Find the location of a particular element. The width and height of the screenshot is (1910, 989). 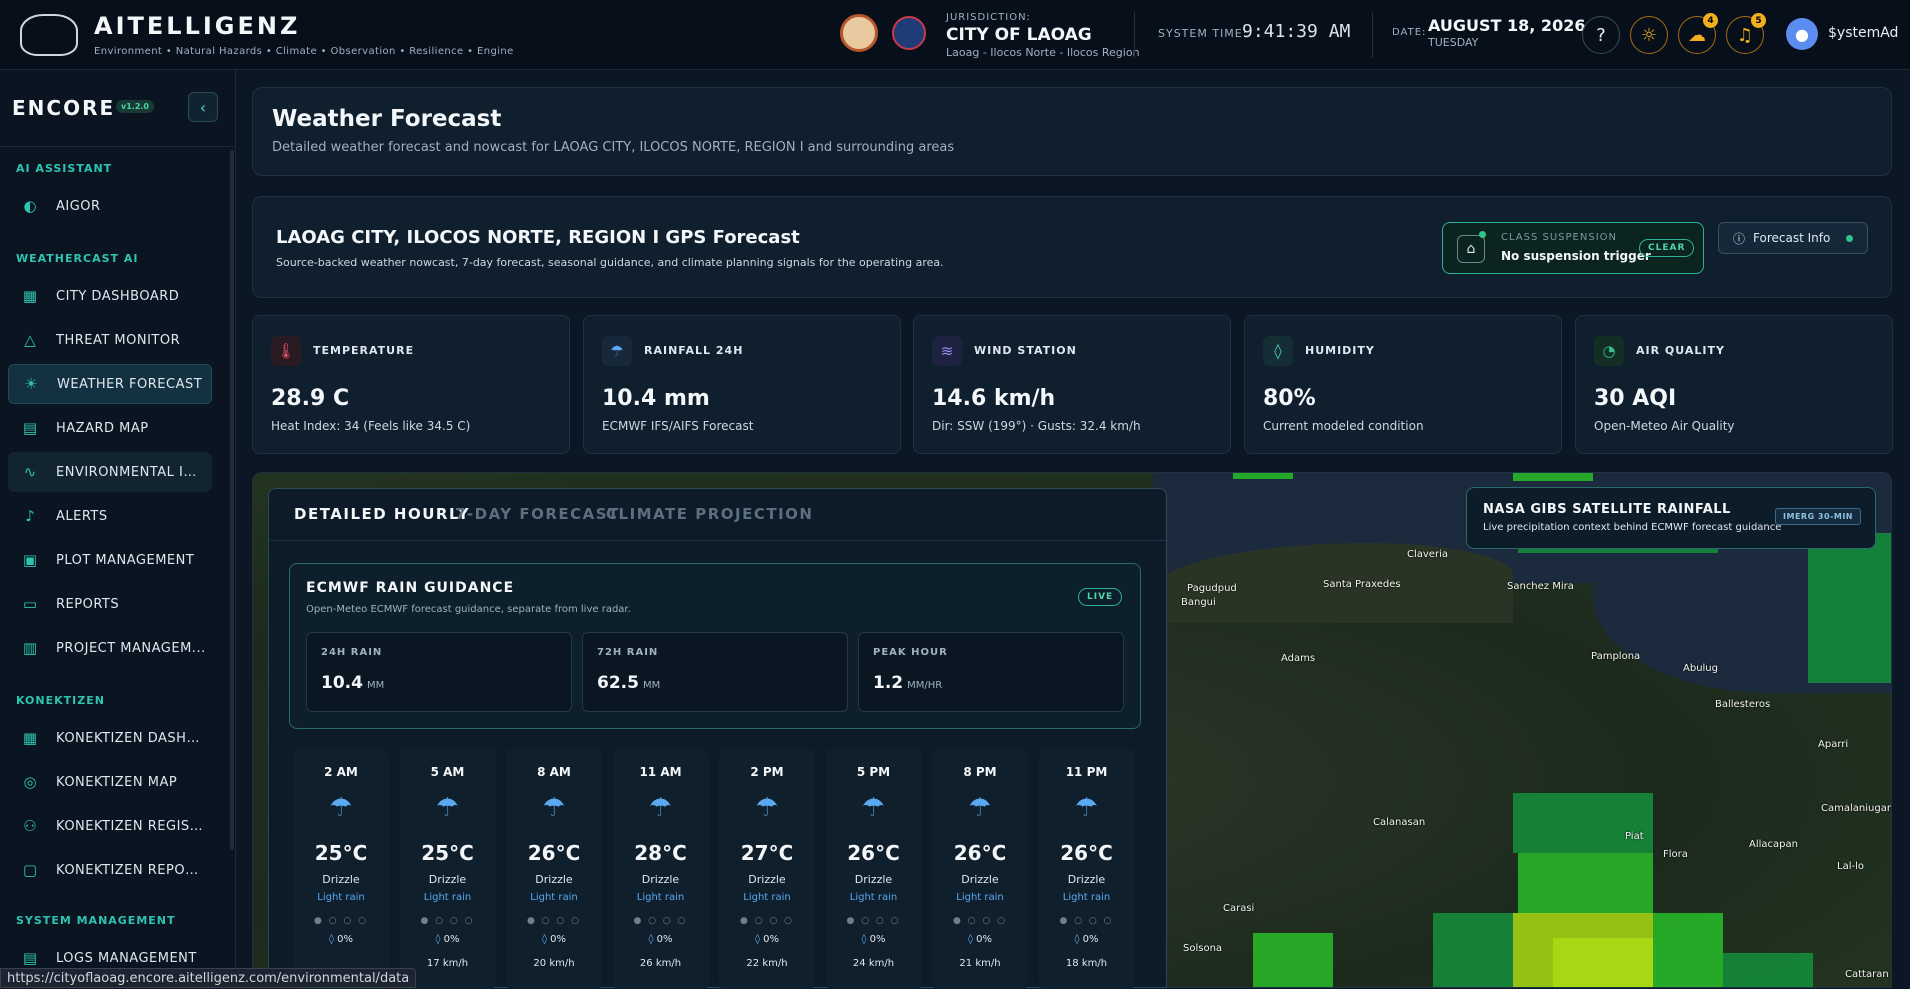

map-label: Santa Praxedes is located at coordinates (1362, 584).